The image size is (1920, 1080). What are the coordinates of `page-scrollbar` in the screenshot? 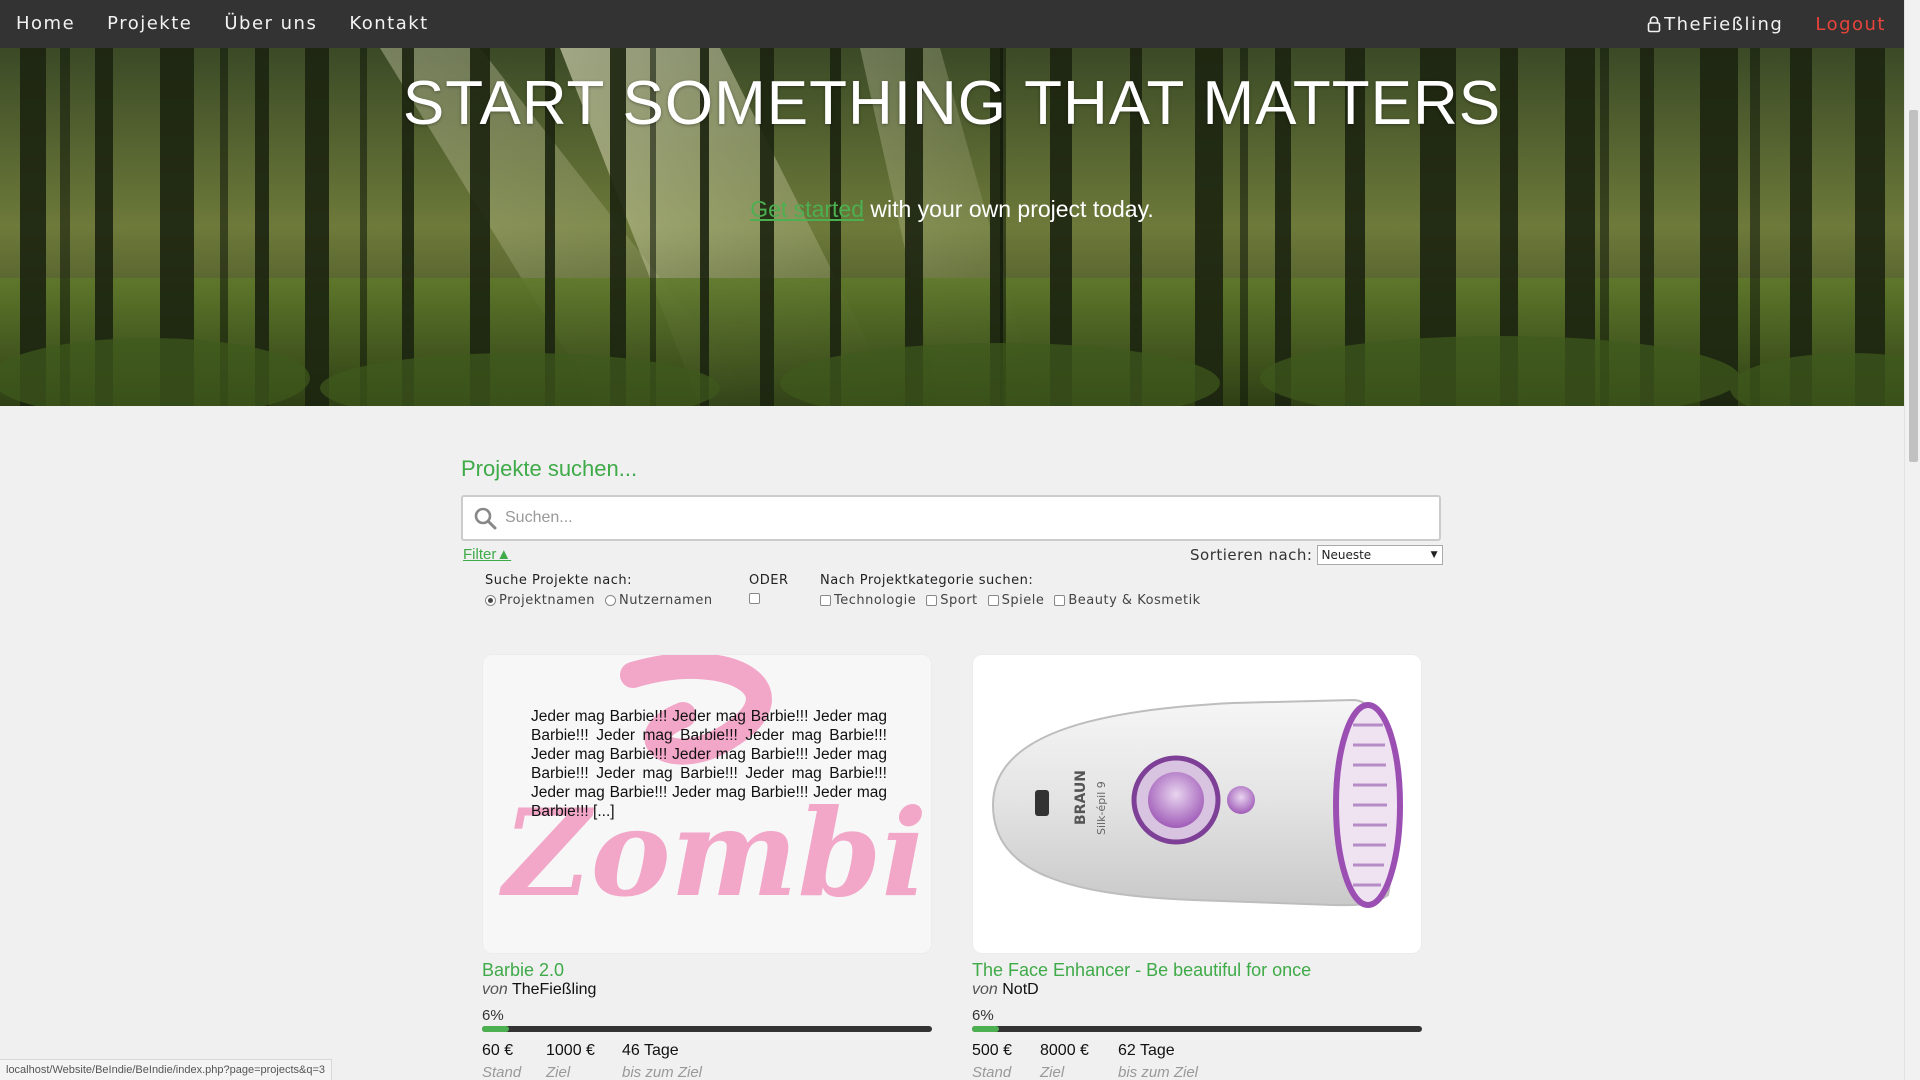 It's located at (1912, 540).